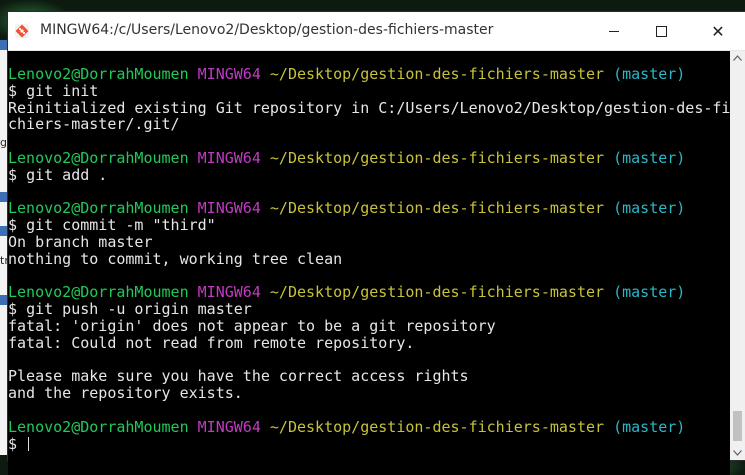 This screenshot has width=745, height=475. I want to click on output-line: On branch master, so click(80, 241).